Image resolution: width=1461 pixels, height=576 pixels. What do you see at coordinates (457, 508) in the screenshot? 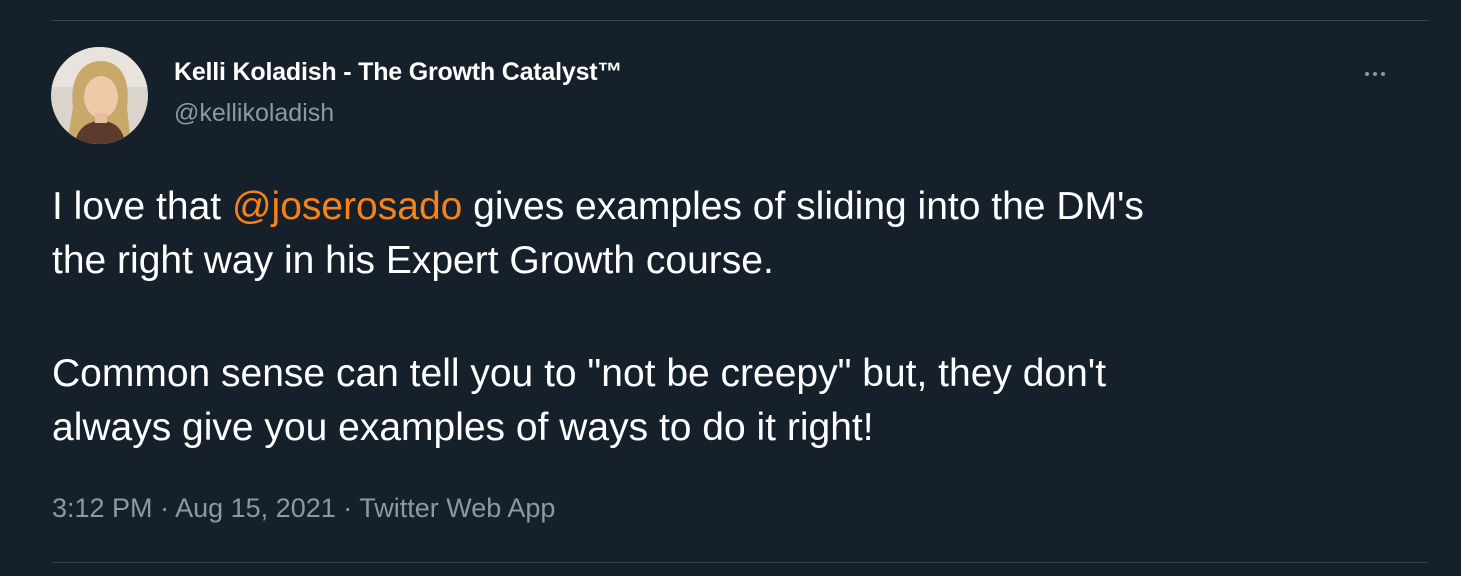
I see `tweet-source: Twitter Web App` at bounding box center [457, 508].